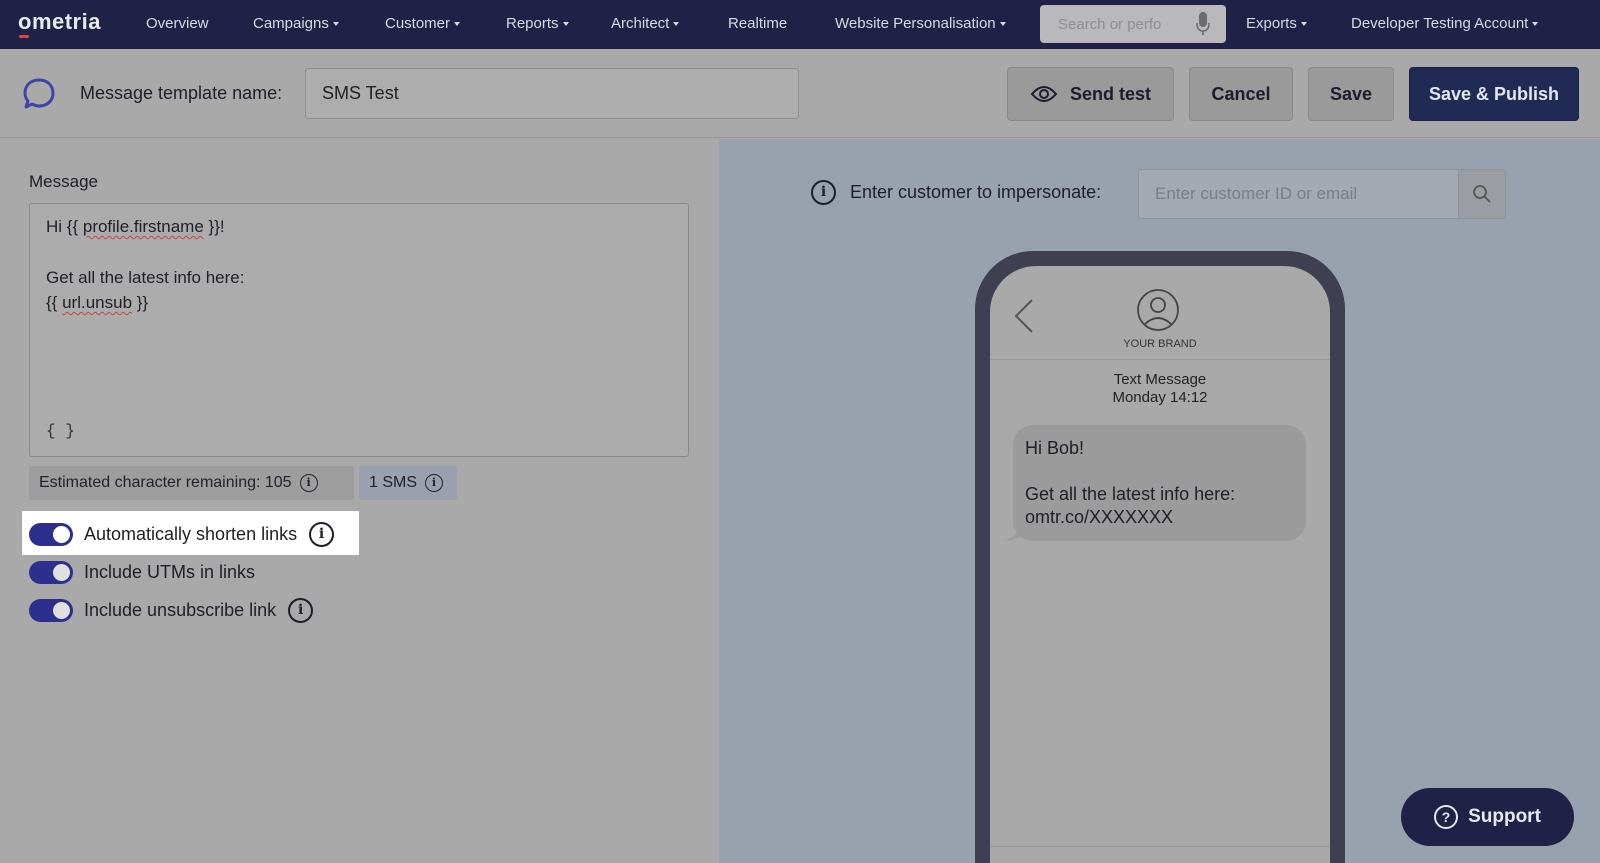  What do you see at coordinates (1271, 23) in the screenshot?
I see `nav-exports-label: Exports` at bounding box center [1271, 23].